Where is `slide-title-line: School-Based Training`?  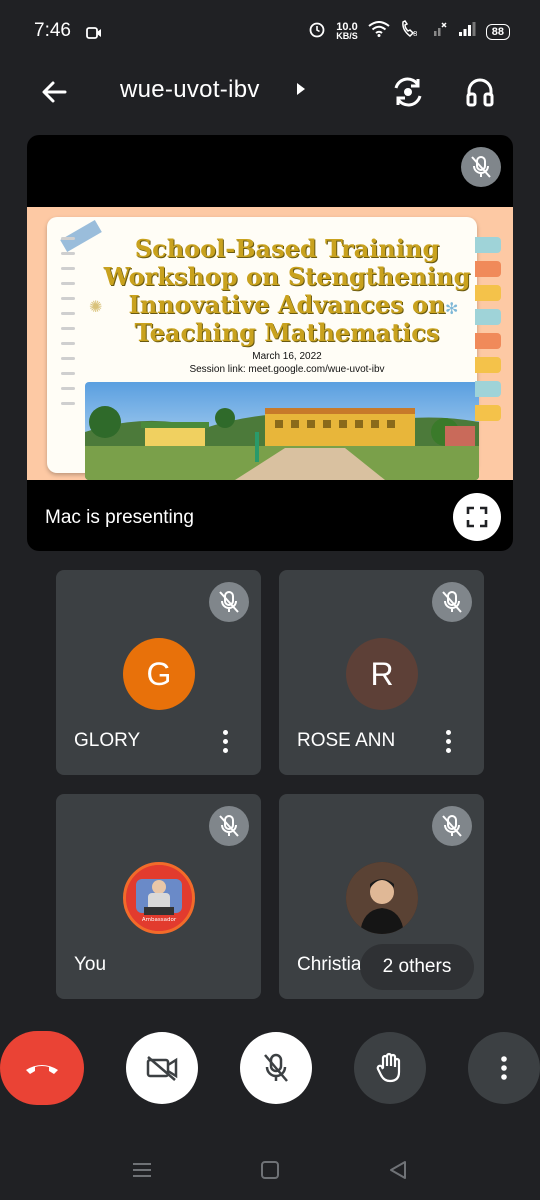 slide-title-line: School-Based Training is located at coordinates (287, 248).